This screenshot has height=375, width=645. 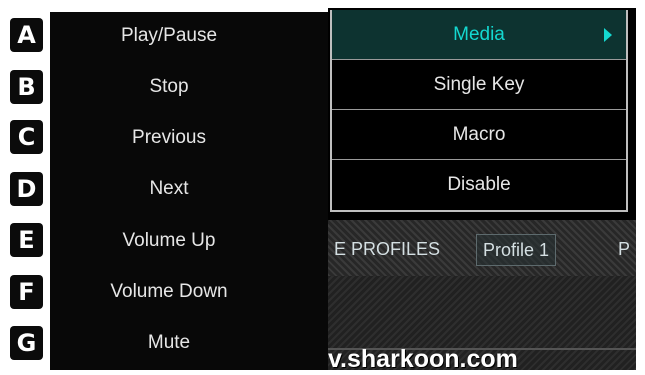 I want to click on menu-item-next: Next, so click(x=169, y=189).